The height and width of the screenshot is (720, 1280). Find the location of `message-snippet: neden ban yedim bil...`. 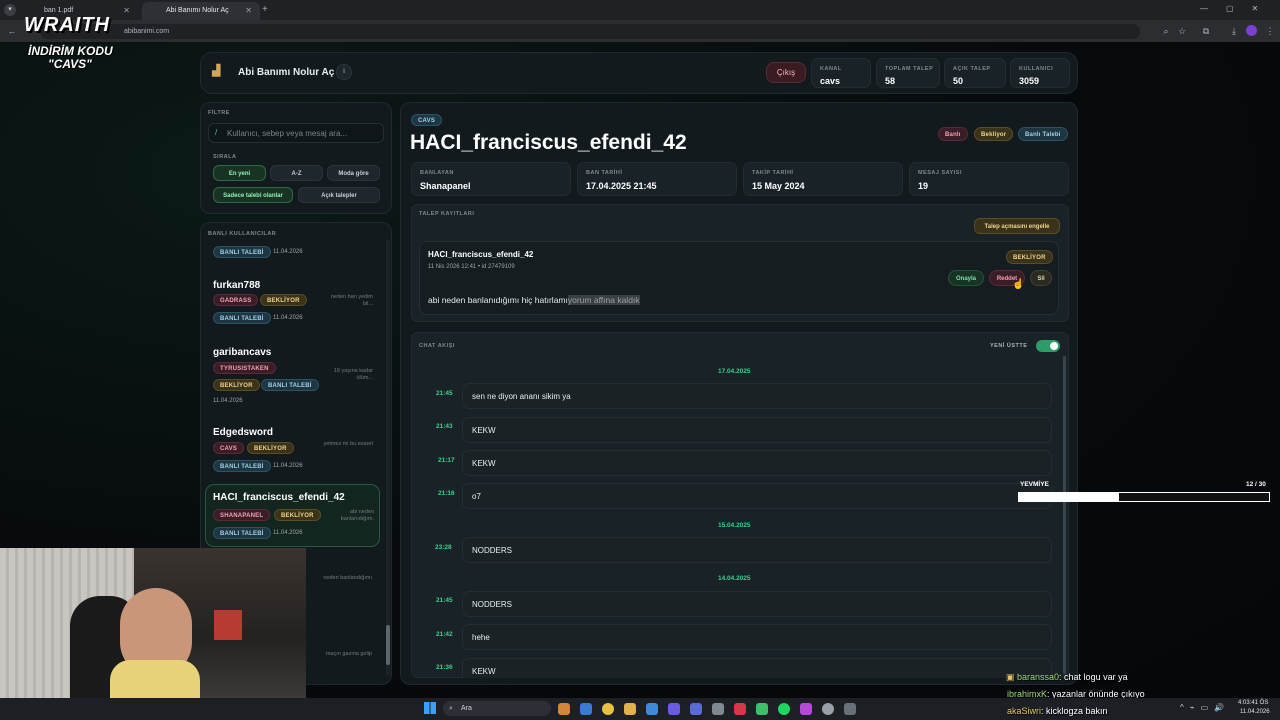

message-snippet: neden ban yedim bil... is located at coordinates (351, 300).